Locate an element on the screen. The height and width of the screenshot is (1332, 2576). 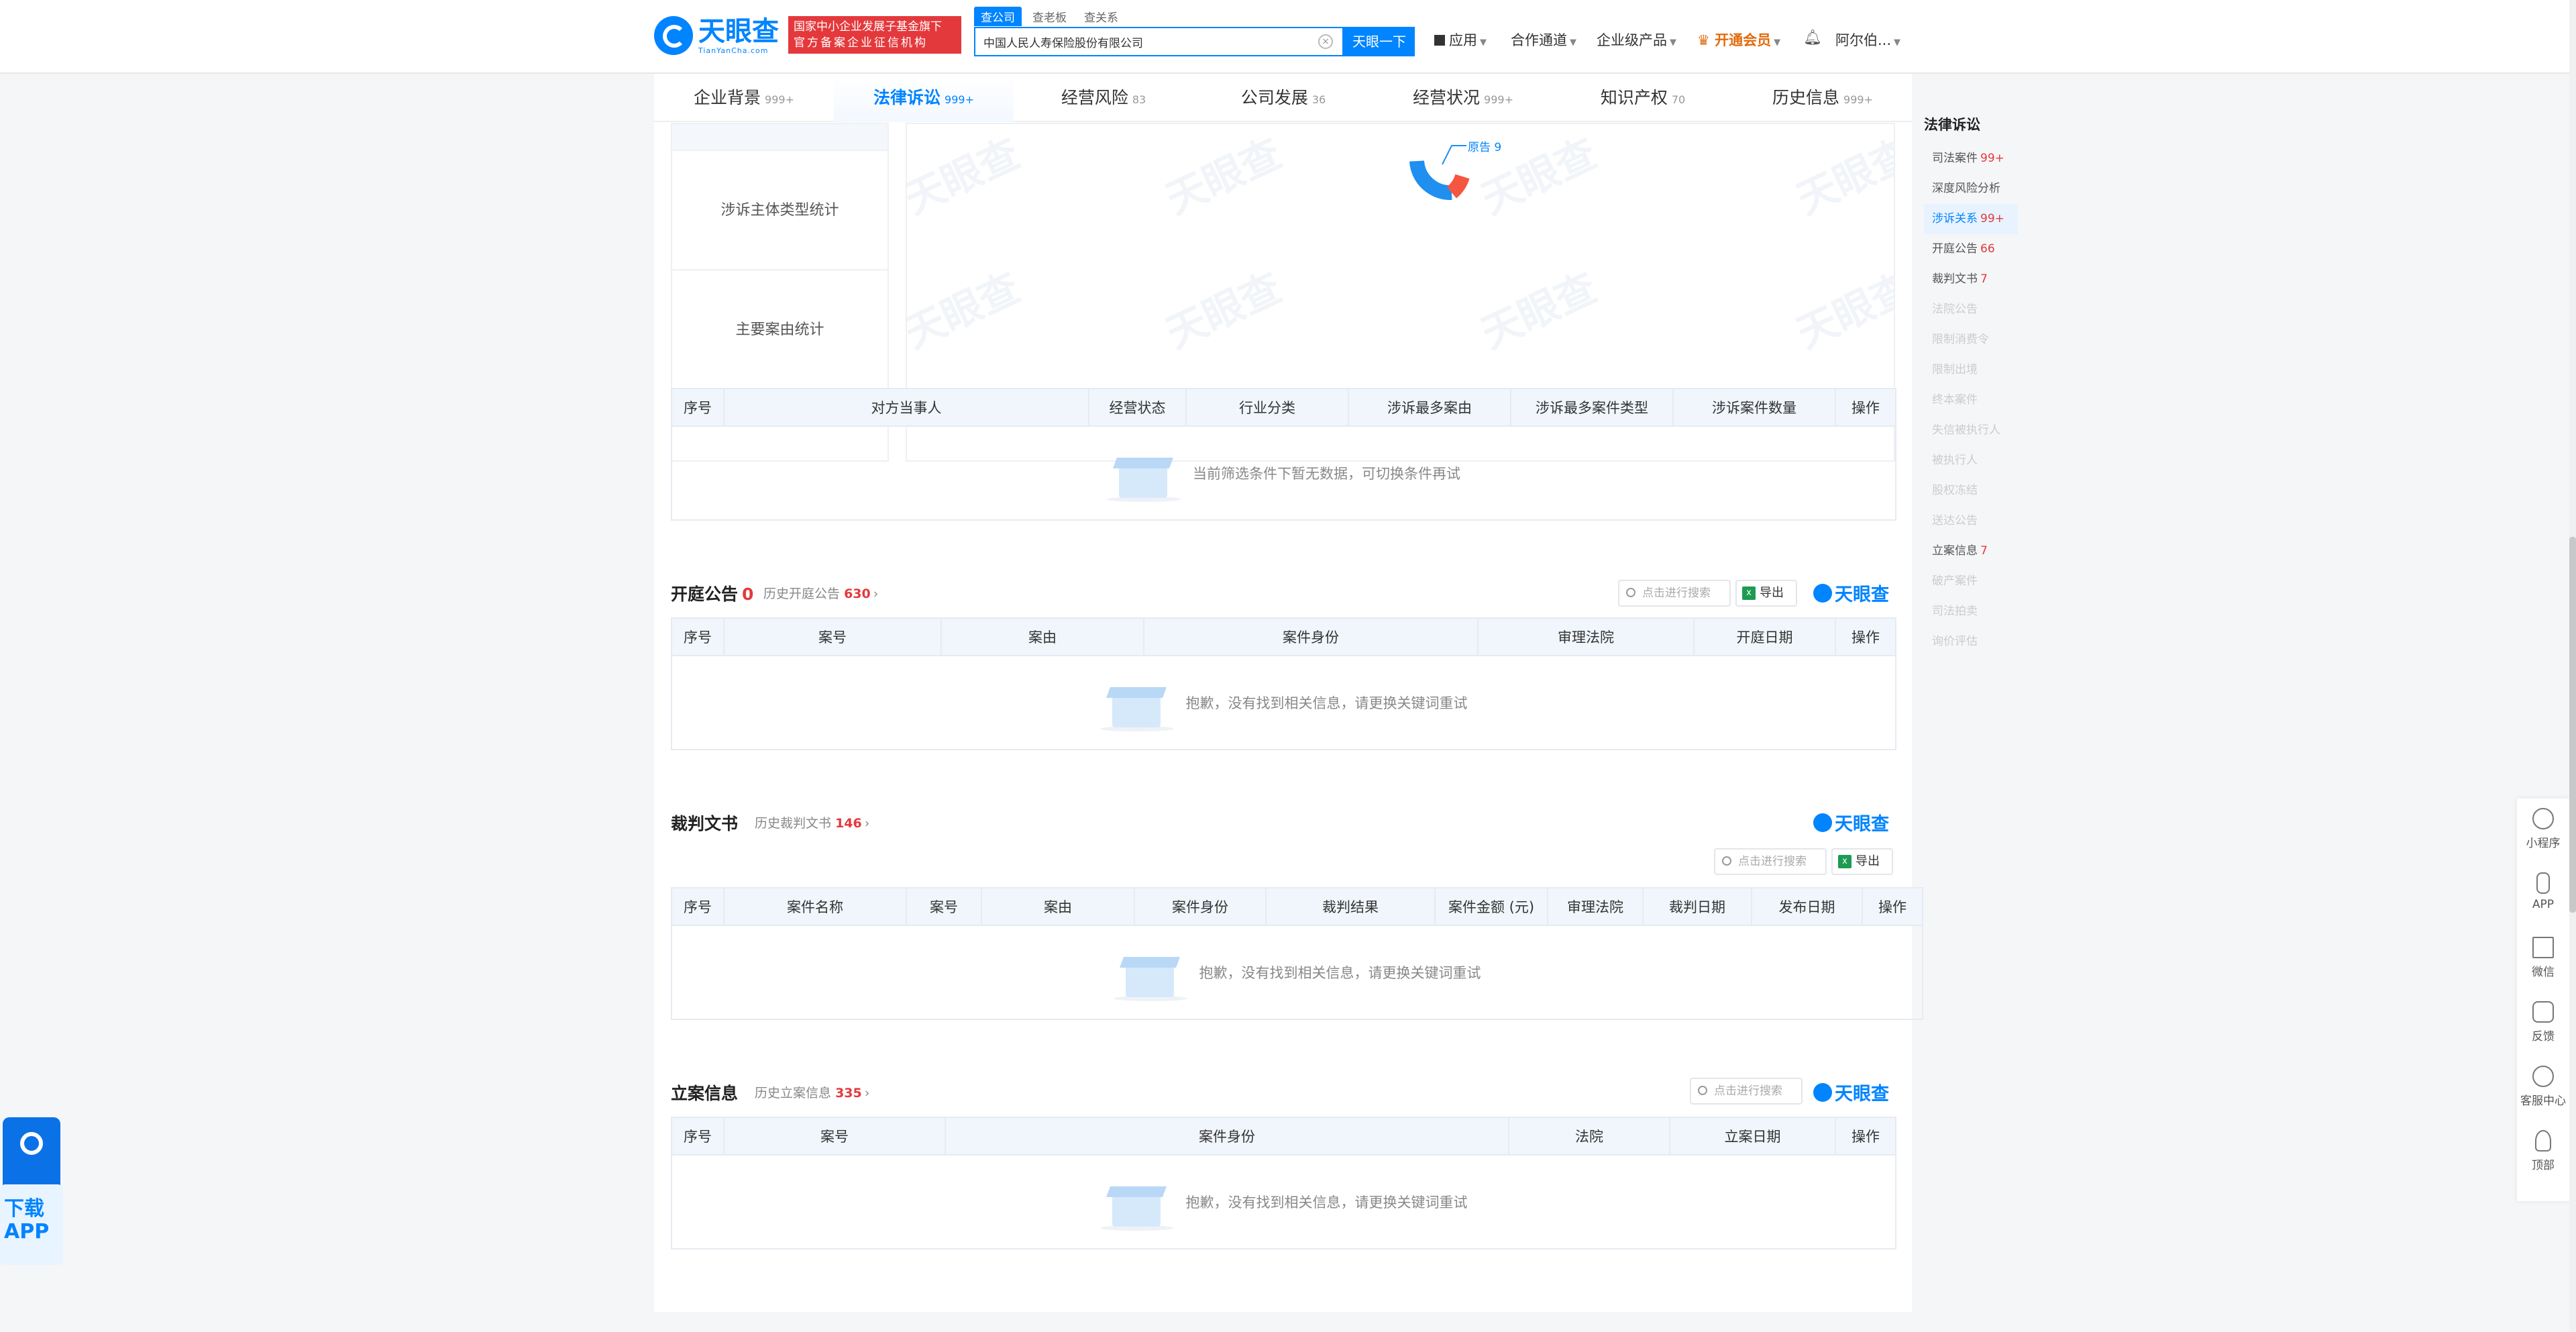
tool-miniprogram: 小程序 is located at coordinates (2543, 831).